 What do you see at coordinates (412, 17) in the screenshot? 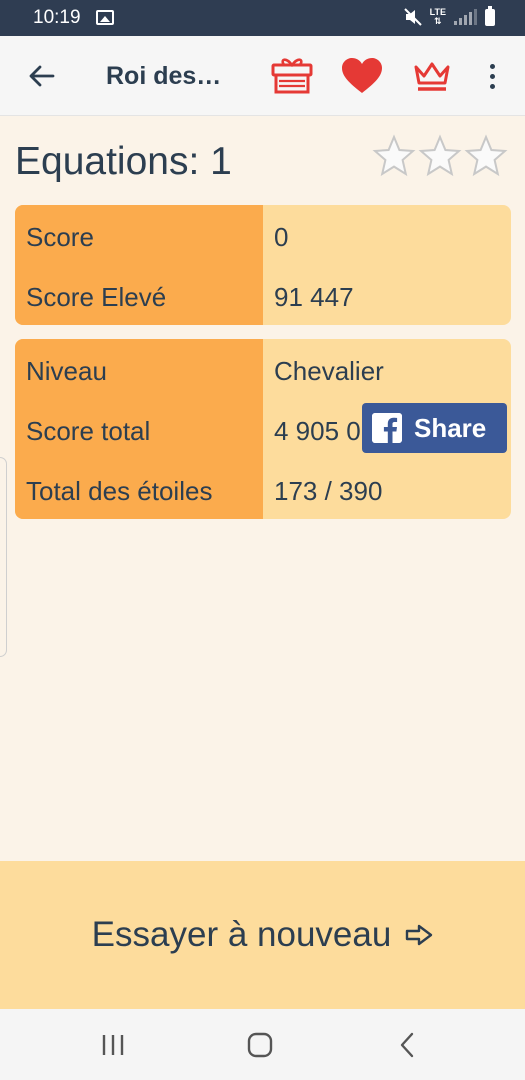
I see `mute-icon` at bounding box center [412, 17].